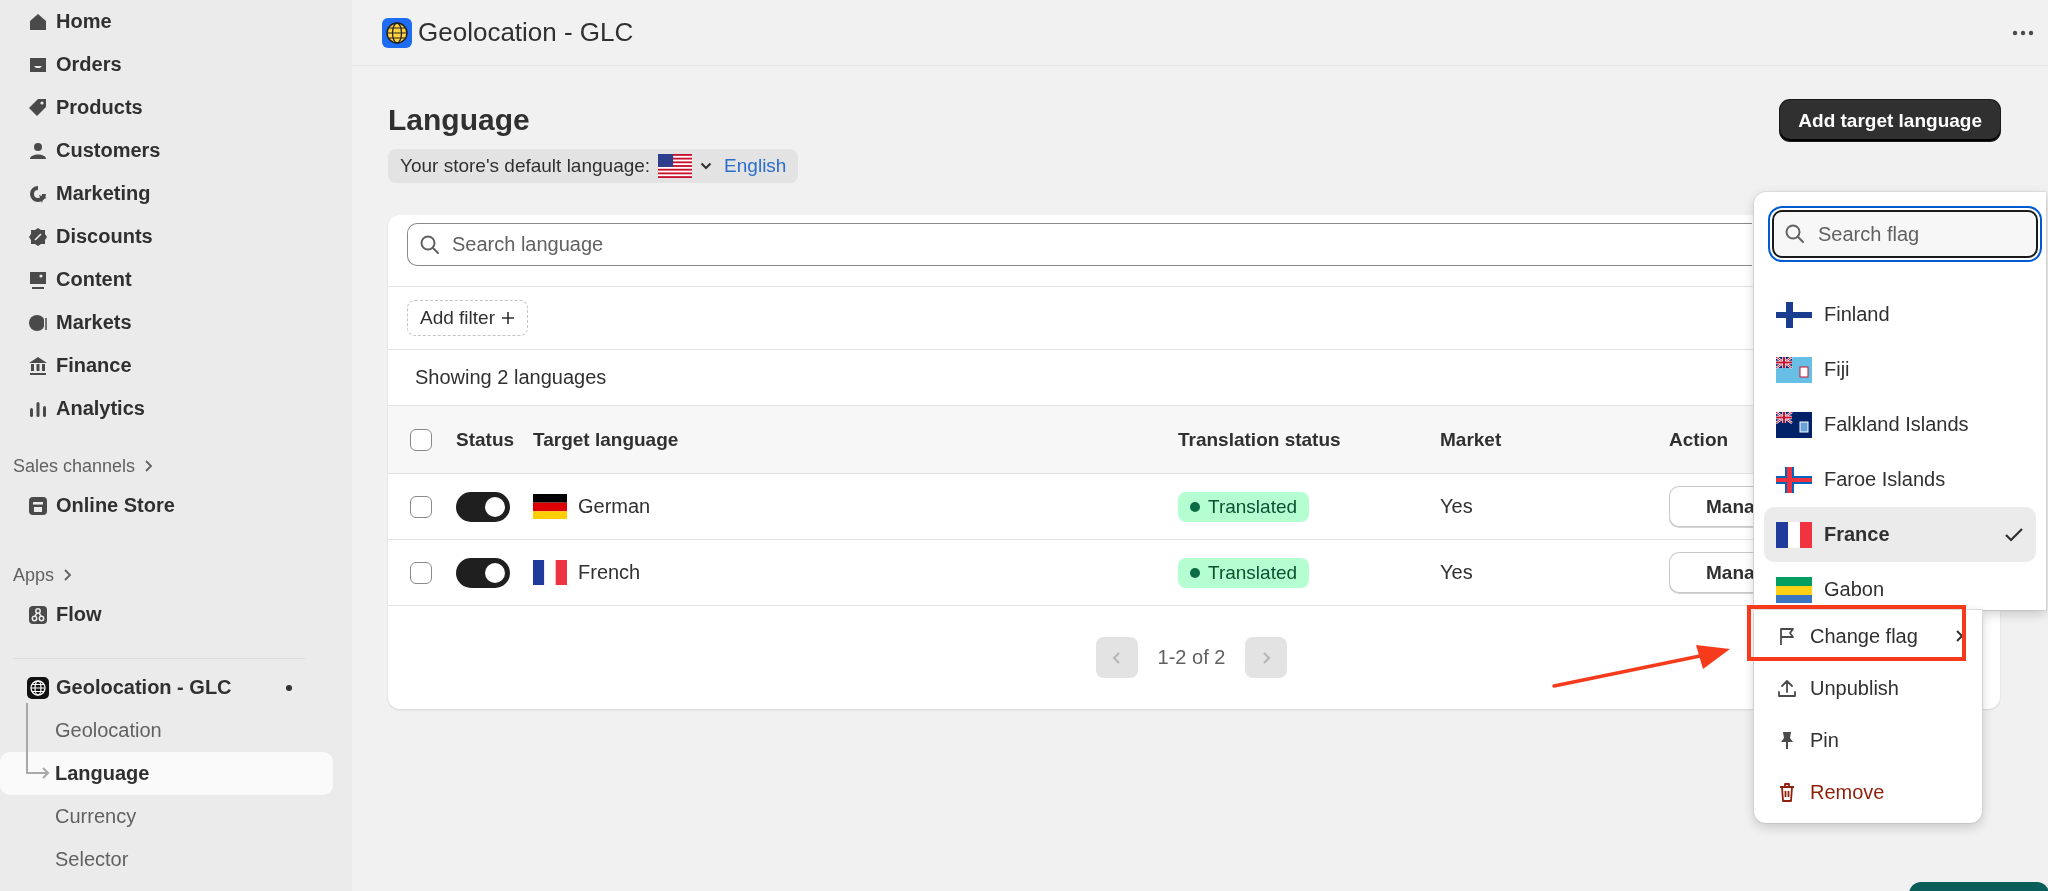 Image resolution: width=2048 pixels, height=891 pixels. What do you see at coordinates (593, 166) in the screenshot?
I see `default-language-selector: Your store's default language: English` at bounding box center [593, 166].